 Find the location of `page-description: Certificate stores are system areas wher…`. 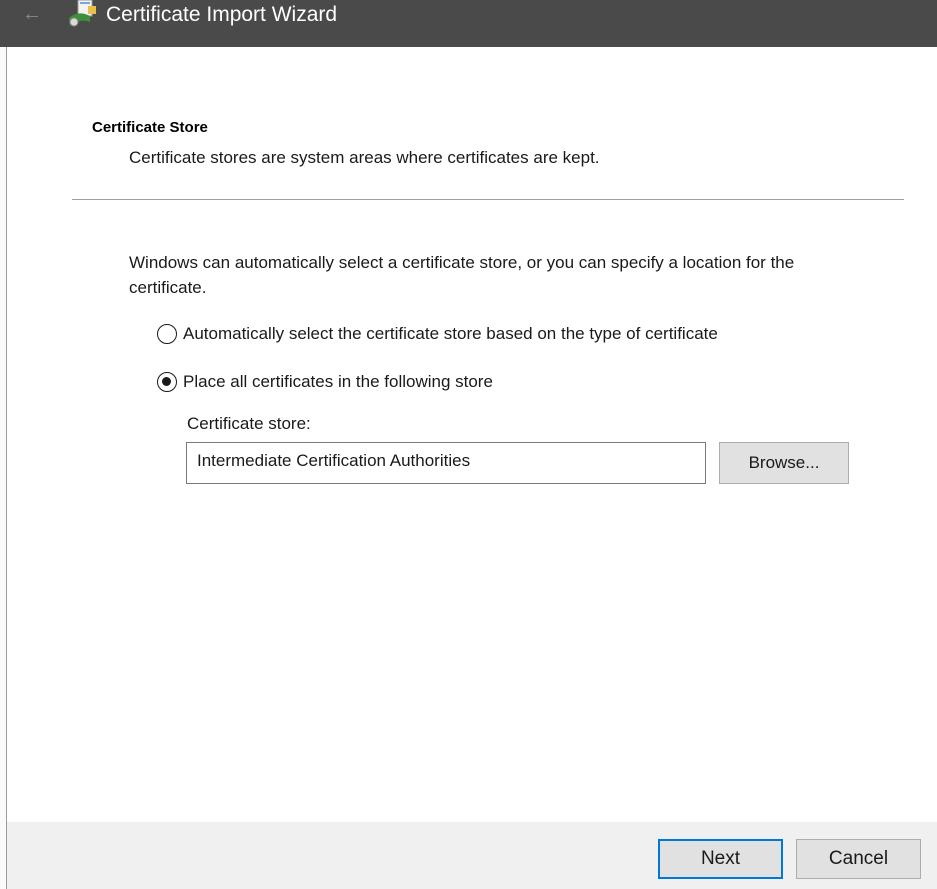

page-description: Certificate stores are system areas wher… is located at coordinates (364, 157).